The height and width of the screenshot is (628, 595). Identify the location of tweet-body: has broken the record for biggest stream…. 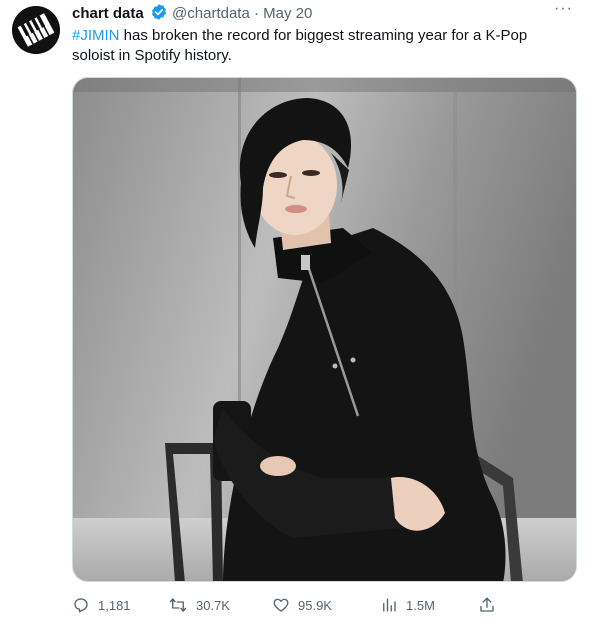
(300, 45).